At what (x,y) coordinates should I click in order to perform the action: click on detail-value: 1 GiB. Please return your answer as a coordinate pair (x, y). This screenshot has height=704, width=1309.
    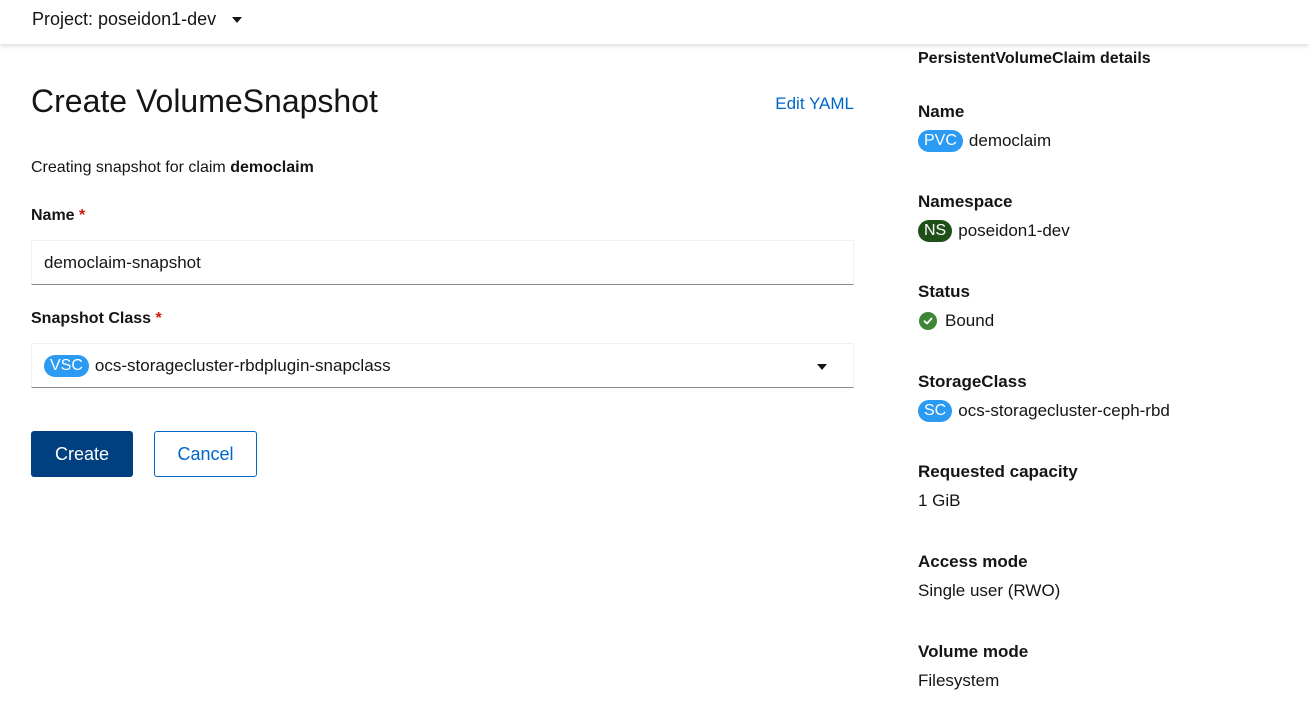
    Looking at the image, I should click on (939, 500).